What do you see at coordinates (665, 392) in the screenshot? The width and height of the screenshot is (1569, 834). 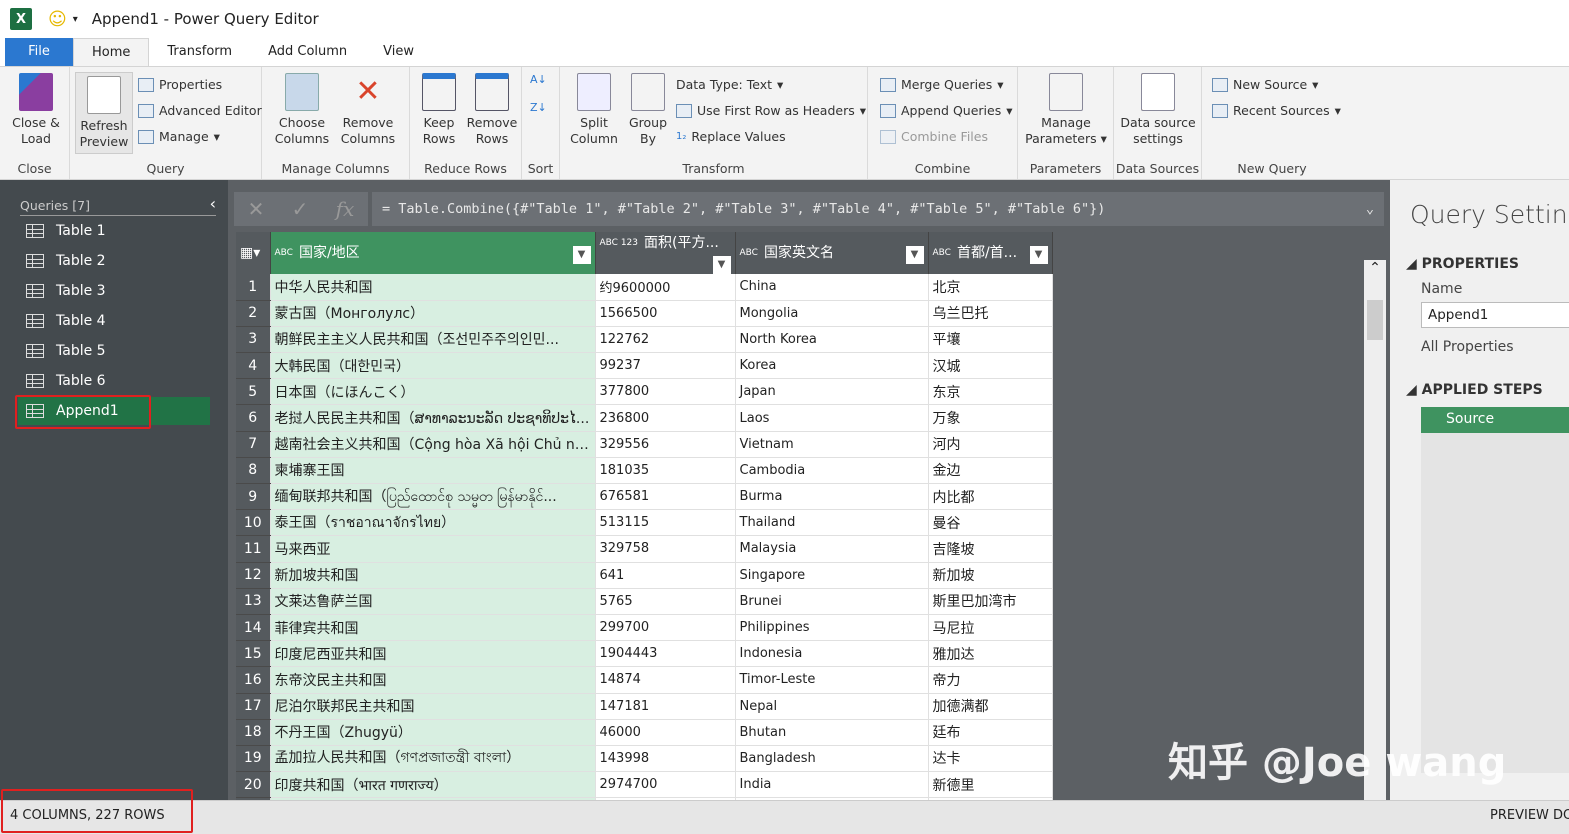 I see `table-cell: 377800` at bounding box center [665, 392].